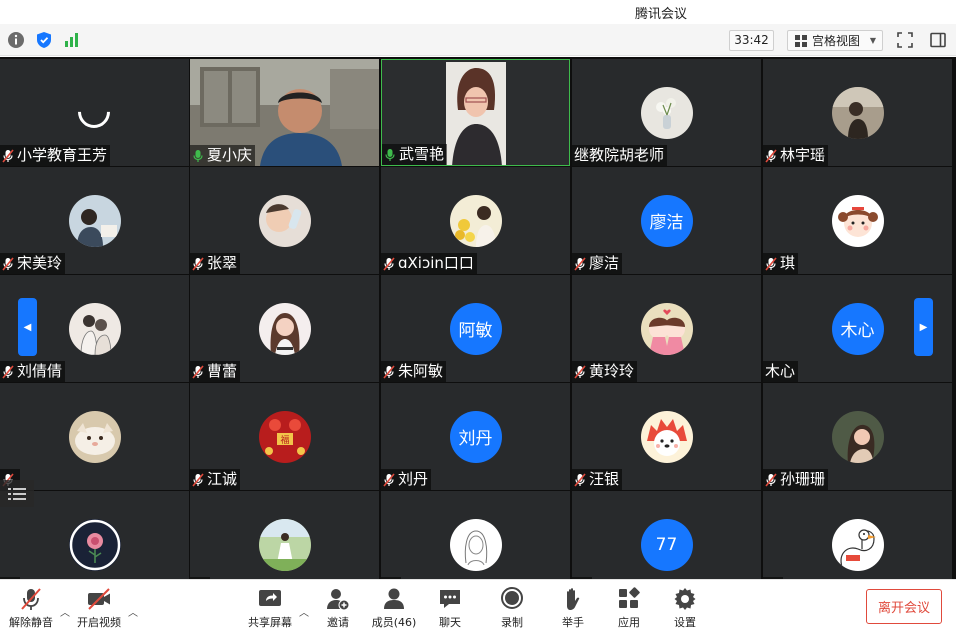 This screenshot has width=956, height=632. What do you see at coordinates (666, 535) in the screenshot?
I see `participant-tile: 77` at bounding box center [666, 535].